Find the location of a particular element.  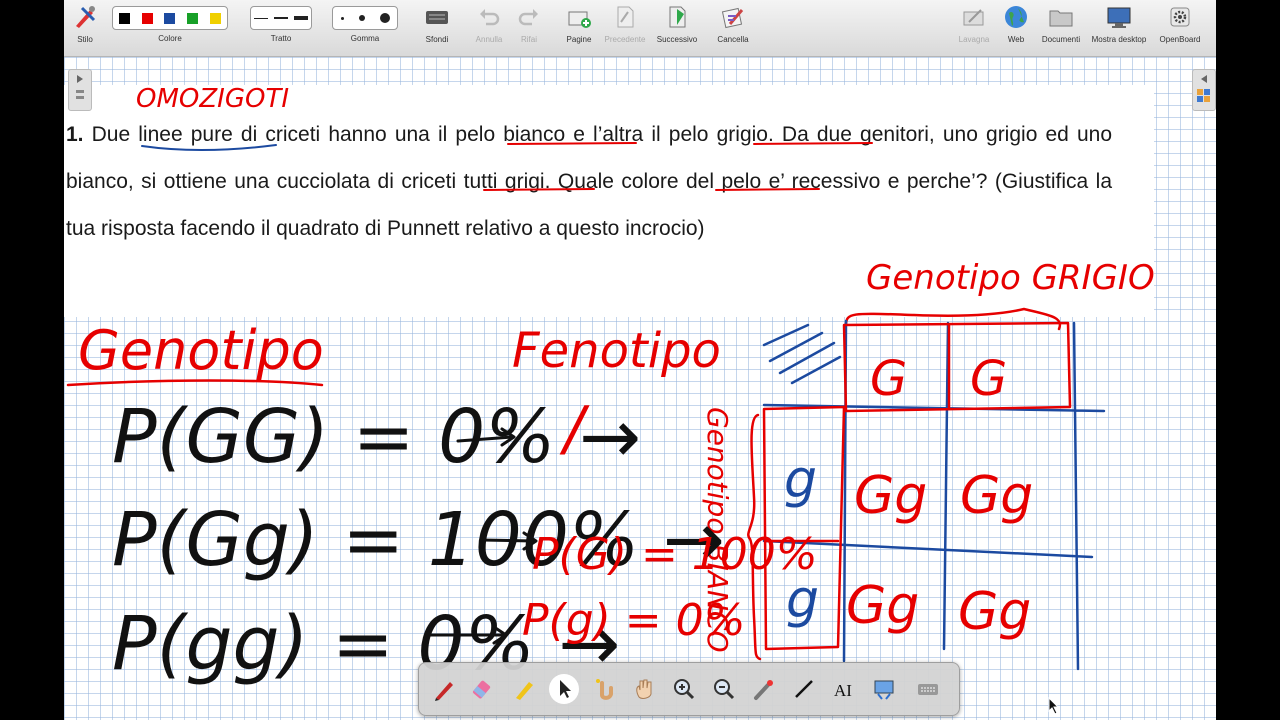

punnett-cell-4: Gg is located at coordinates (994, 612).